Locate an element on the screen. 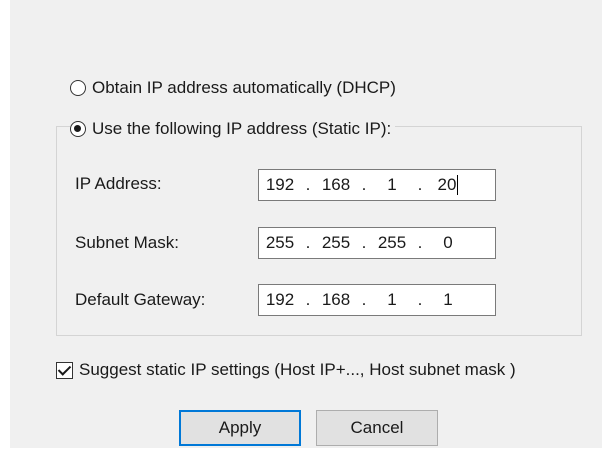 The height and width of the screenshot is (452, 604). dhcp-label: Obtain IP address automatically (DHCP) is located at coordinates (244, 87).